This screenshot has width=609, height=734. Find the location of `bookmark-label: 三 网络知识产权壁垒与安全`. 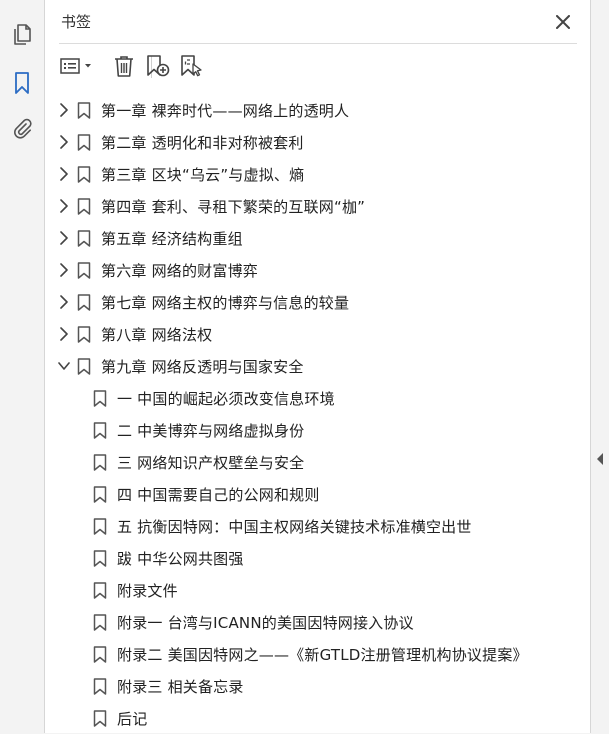

bookmark-label: 三 网络知识产权壁垒与安全 is located at coordinates (211, 463).